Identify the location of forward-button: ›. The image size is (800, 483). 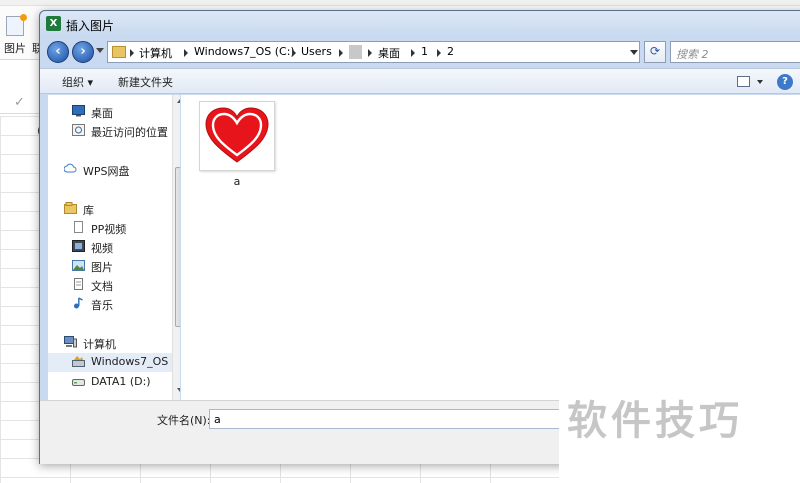
(83, 52).